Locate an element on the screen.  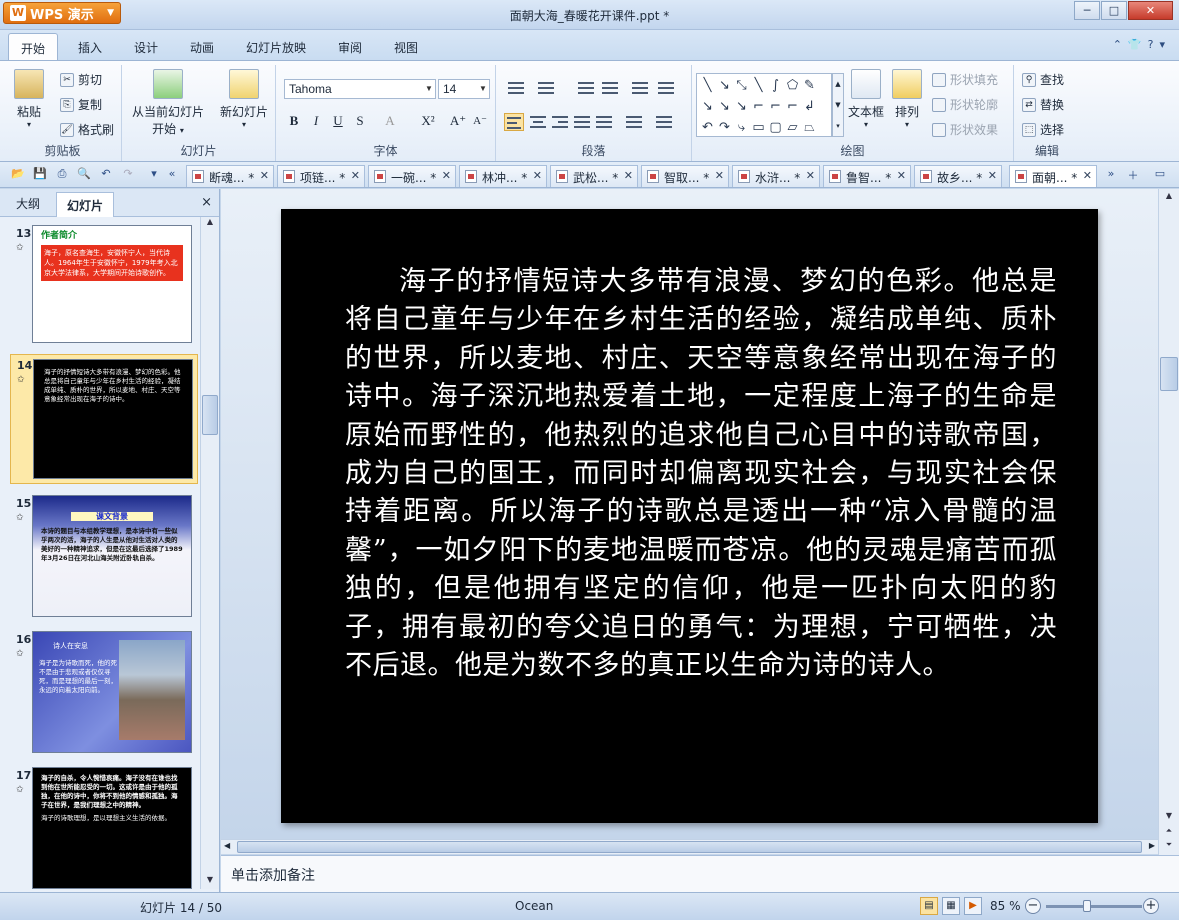
chevron-down-icon: ▾ is located at coordinates (1165, 44).